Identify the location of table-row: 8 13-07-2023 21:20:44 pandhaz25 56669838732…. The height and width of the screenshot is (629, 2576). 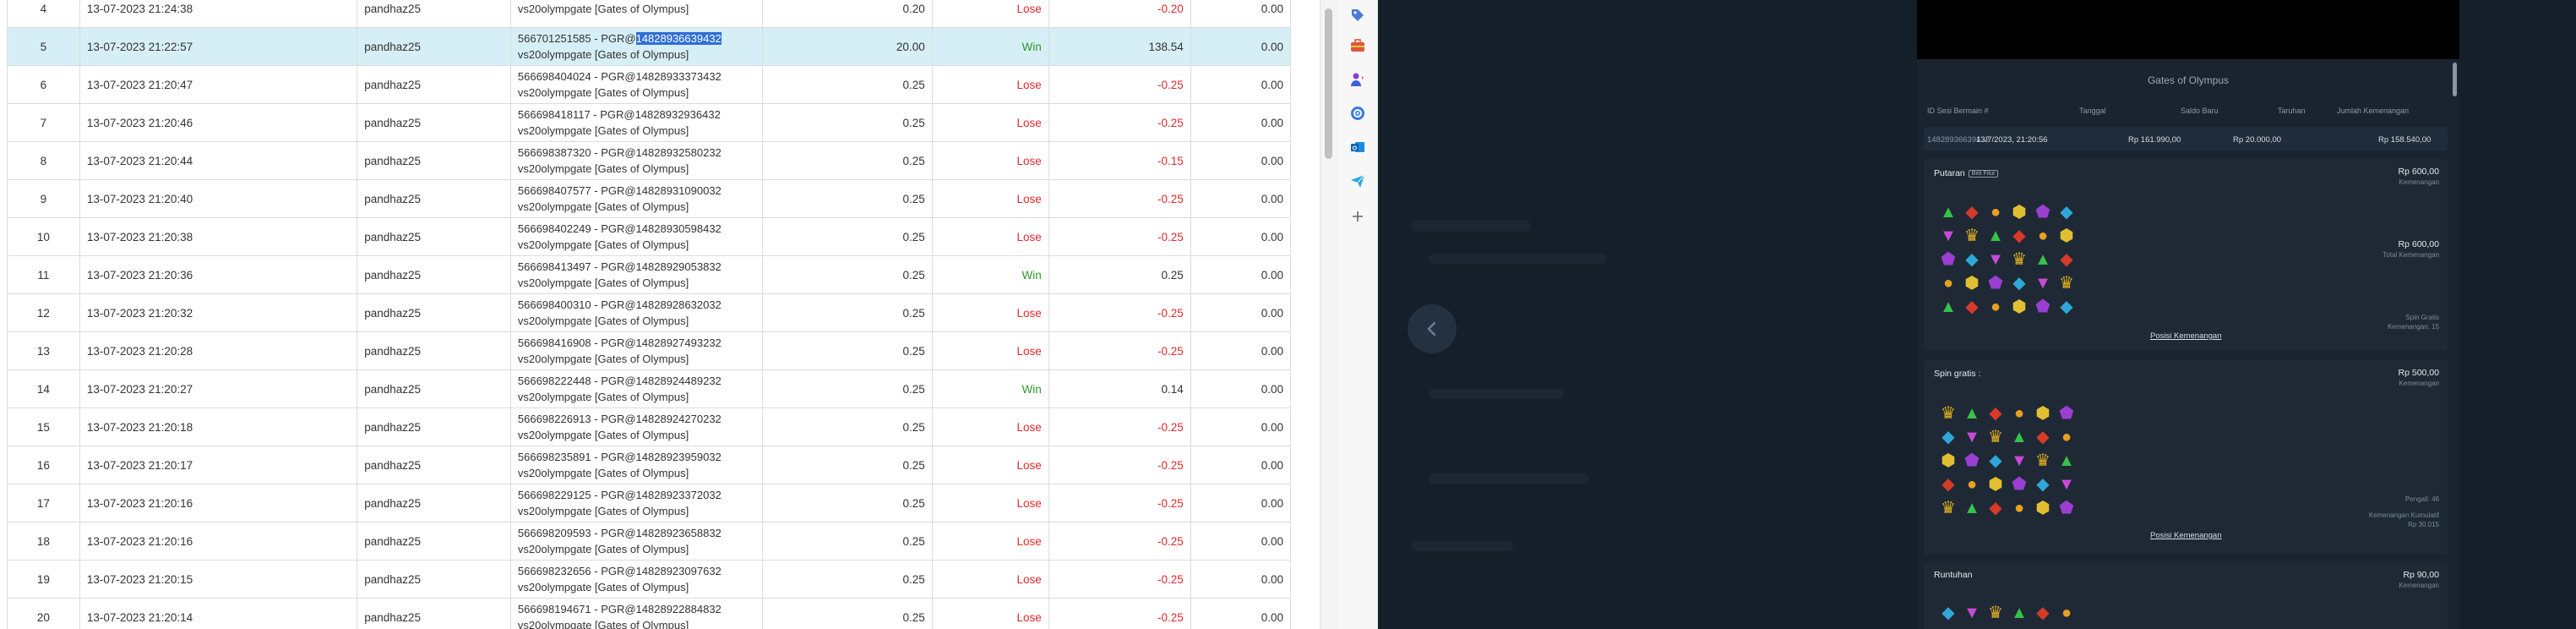
(649, 161).